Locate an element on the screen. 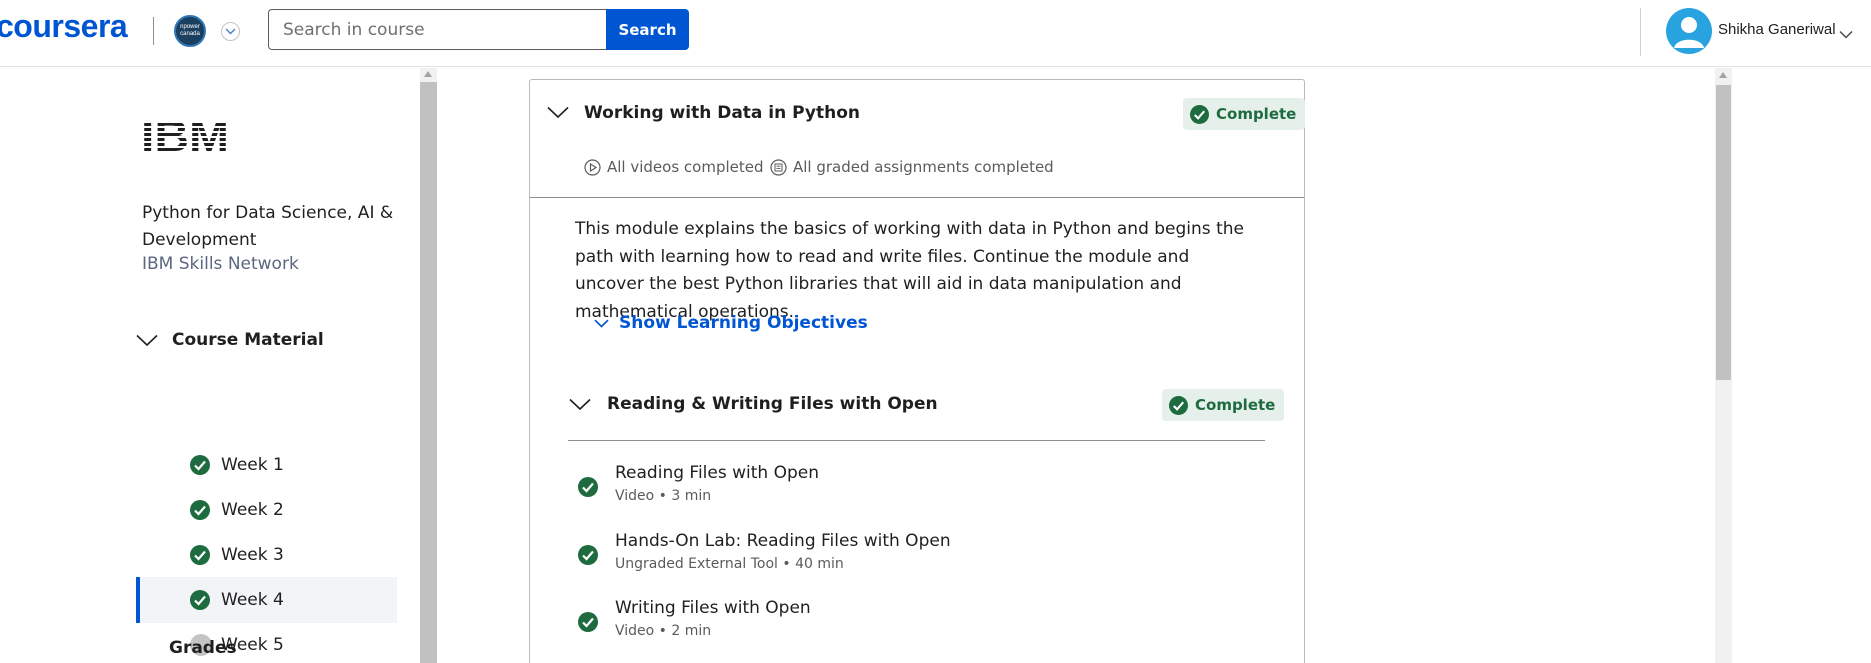 The image size is (1871, 663). show-learning-objectives-label: Show Learning Objectives is located at coordinates (743, 323).